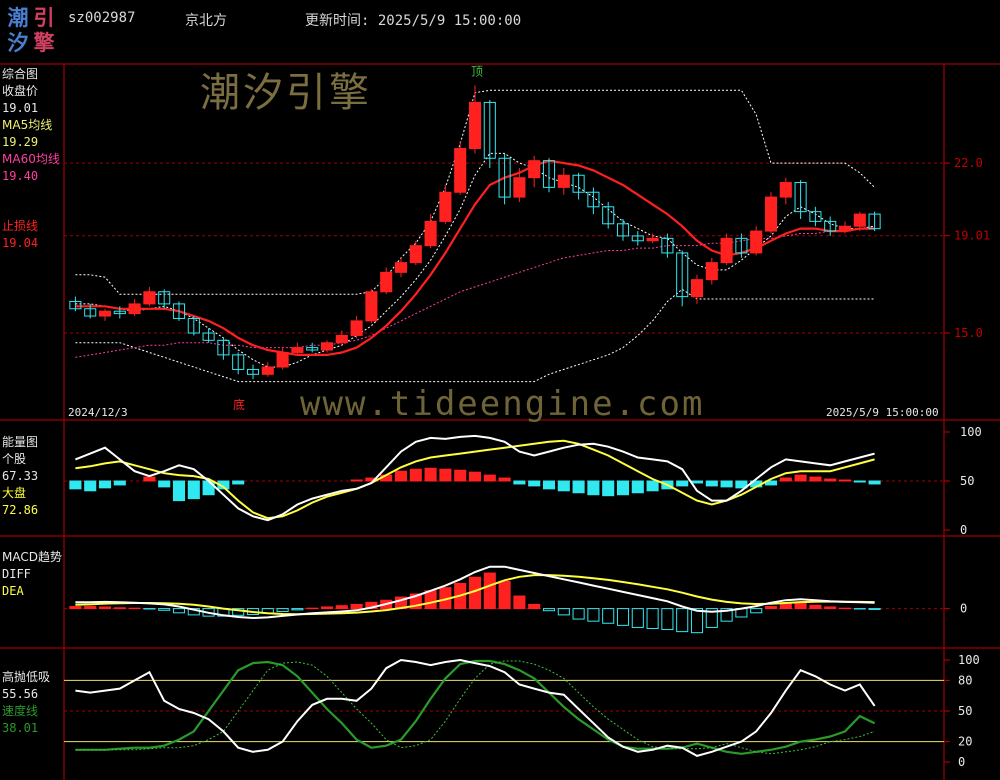 This screenshot has width=1000, height=780. I want to click on logo-char: 潮, so click(18, 17).